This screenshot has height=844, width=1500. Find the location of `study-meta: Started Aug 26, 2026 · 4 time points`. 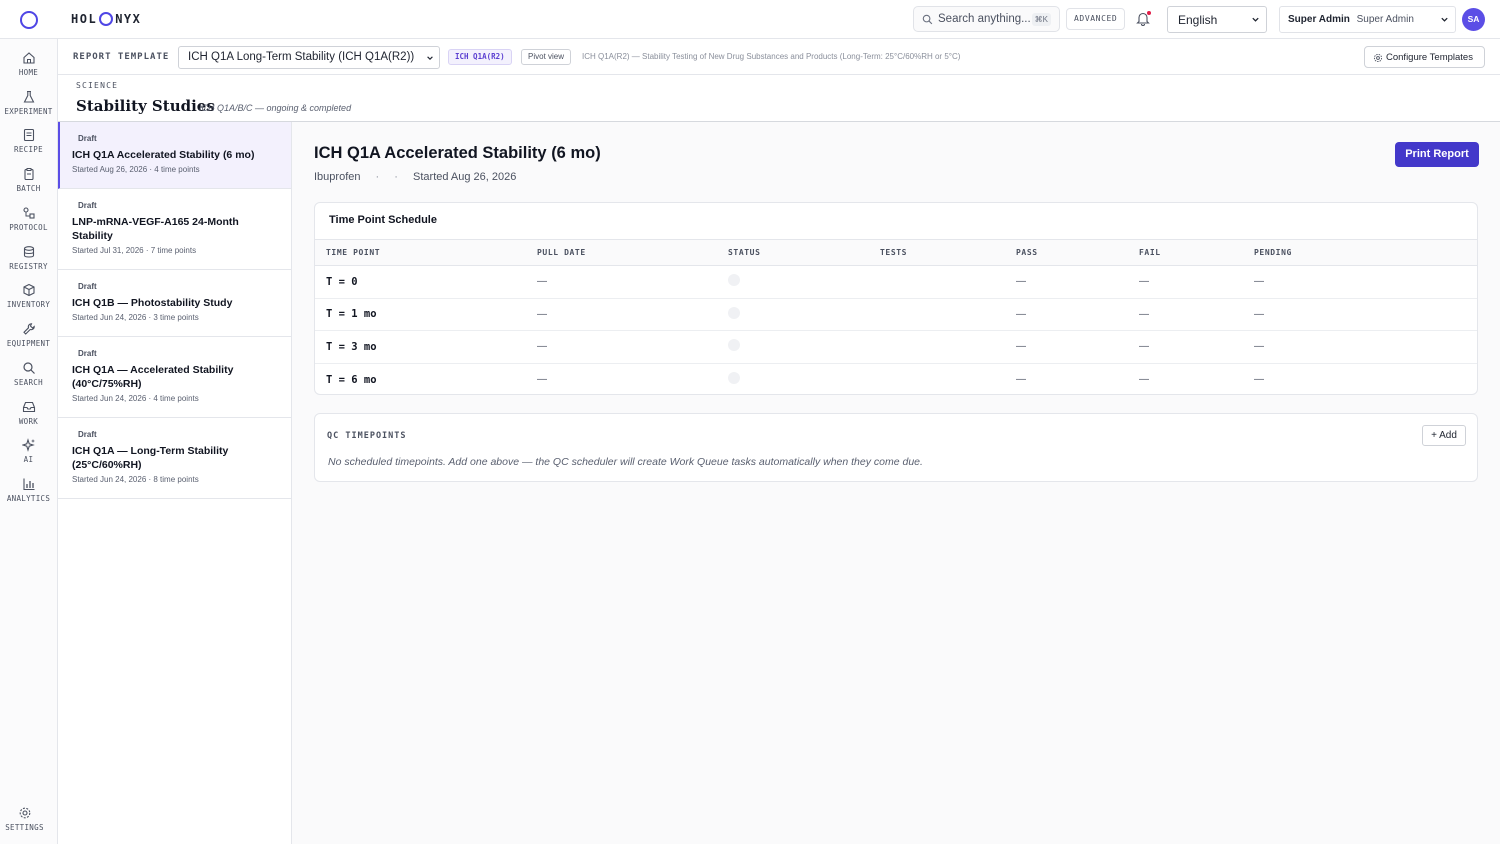

study-meta: Started Aug 26, 2026 · 4 time points is located at coordinates (136, 169).